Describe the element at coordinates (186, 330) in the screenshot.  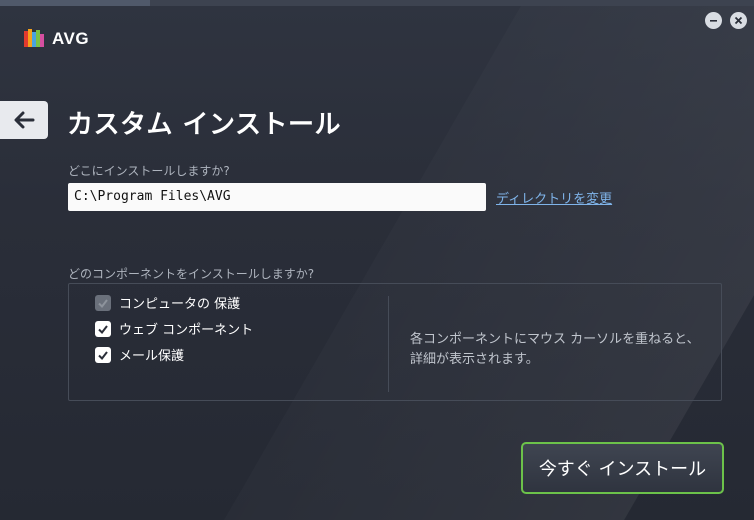
I see `component-label: ウェブ コンポーネント` at that location.